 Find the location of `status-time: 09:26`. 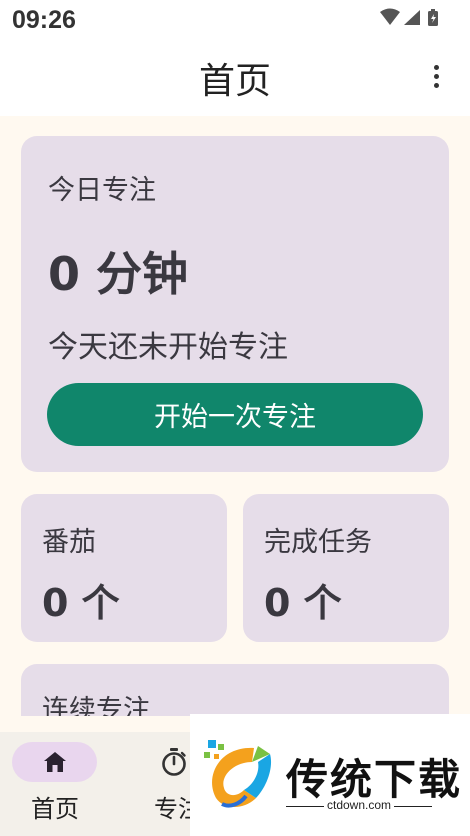

status-time: 09:26 is located at coordinates (44, 20).